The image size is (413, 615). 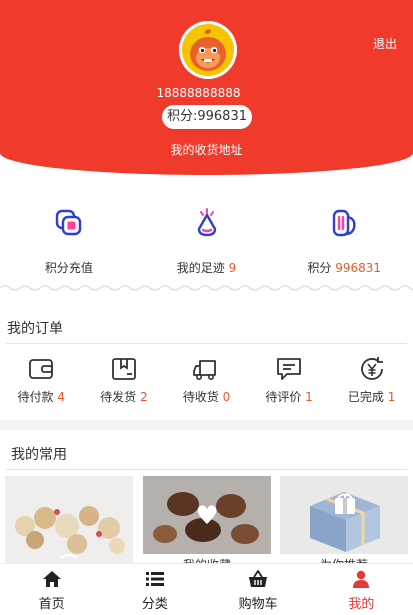 What do you see at coordinates (206, 288) in the screenshot?
I see `wave-divider` at bounding box center [206, 288].